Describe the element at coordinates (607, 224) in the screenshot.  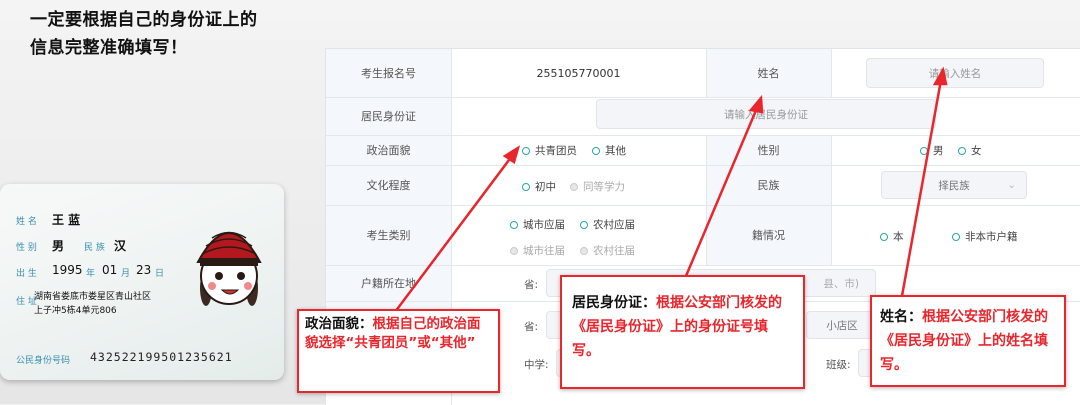
I see `category-option-rural-fresh: 农村应届` at that location.